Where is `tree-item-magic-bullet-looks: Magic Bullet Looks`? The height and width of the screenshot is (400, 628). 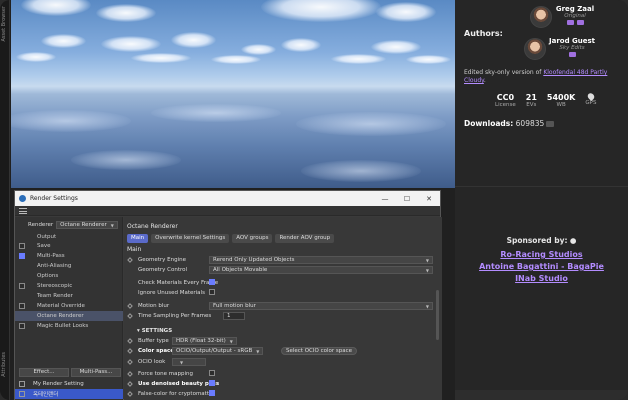 tree-item-magic-bullet-looks: Magic Bullet Looks is located at coordinates (69, 326).